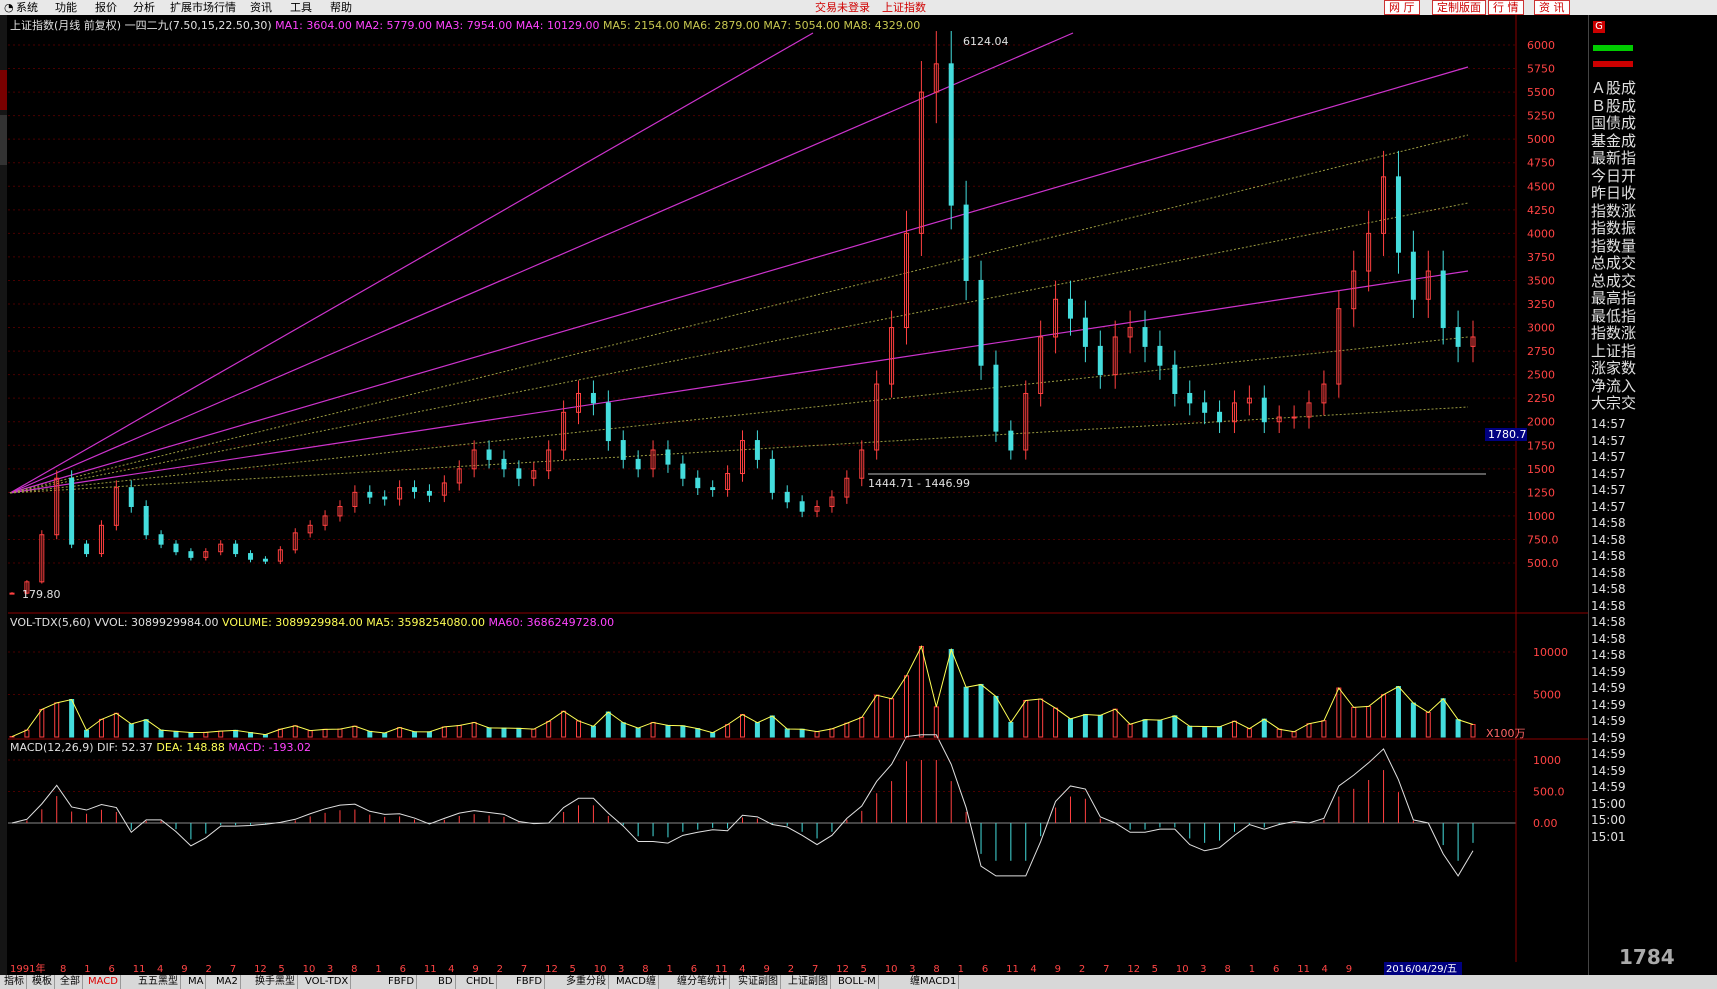 Image resolution: width=1717 pixels, height=989 pixels. Describe the element at coordinates (524, 969) in the screenshot. I see `date-tick-label: 7` at that location.